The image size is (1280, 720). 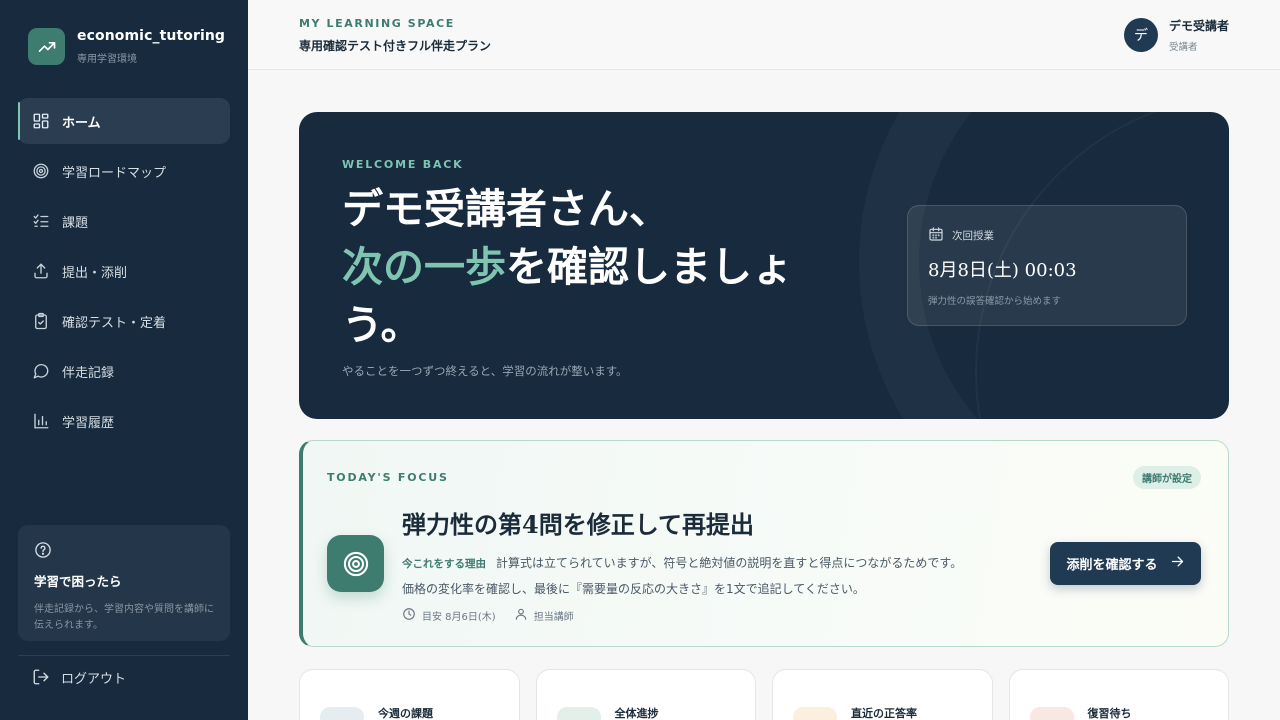 What do you see at coordinates (882, 694) in the screenshot?
I see `stat-card-accuracy: 直近の正答率` at bounding box center [882, 694].